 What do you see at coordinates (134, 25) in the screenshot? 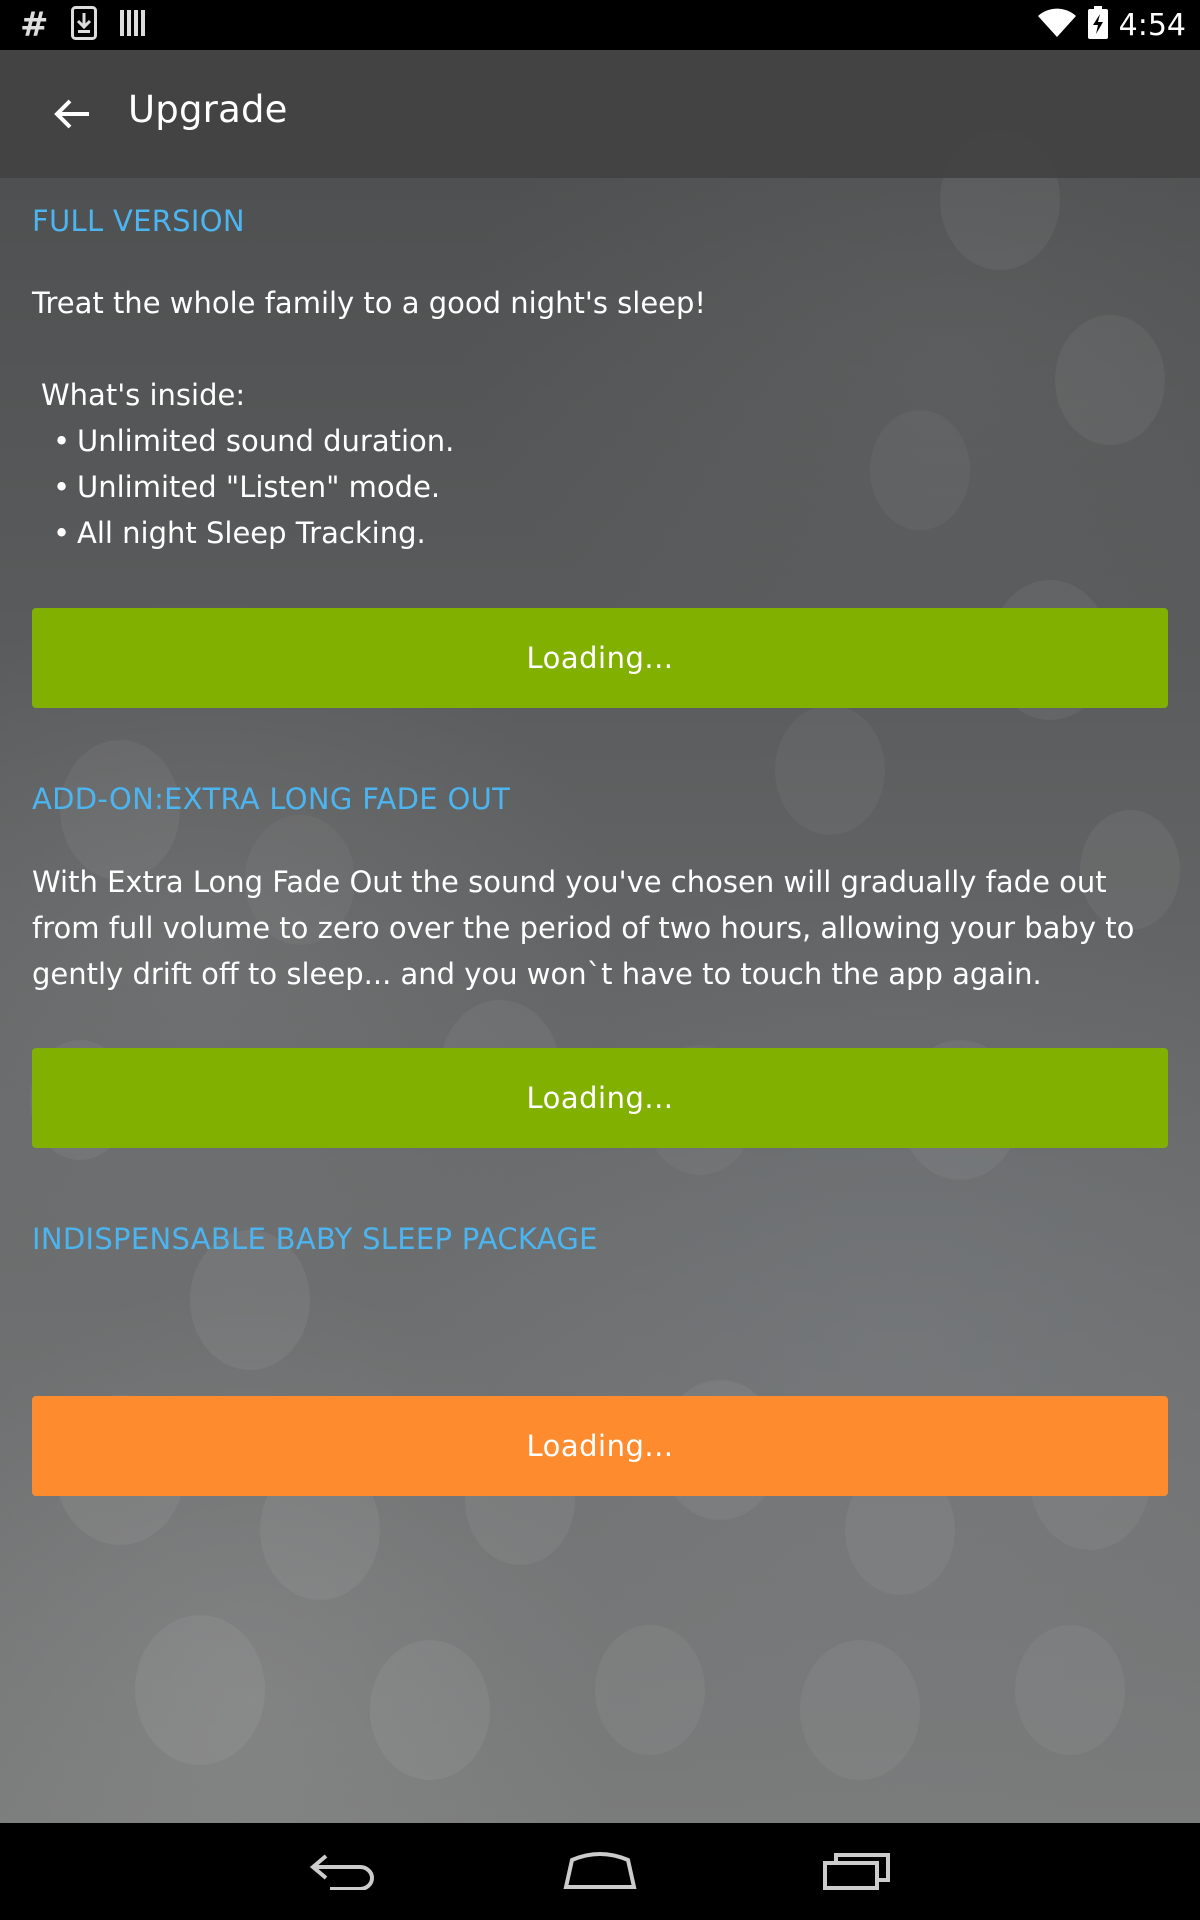
I see `barcode-icon` at bounding box center [134, 25].